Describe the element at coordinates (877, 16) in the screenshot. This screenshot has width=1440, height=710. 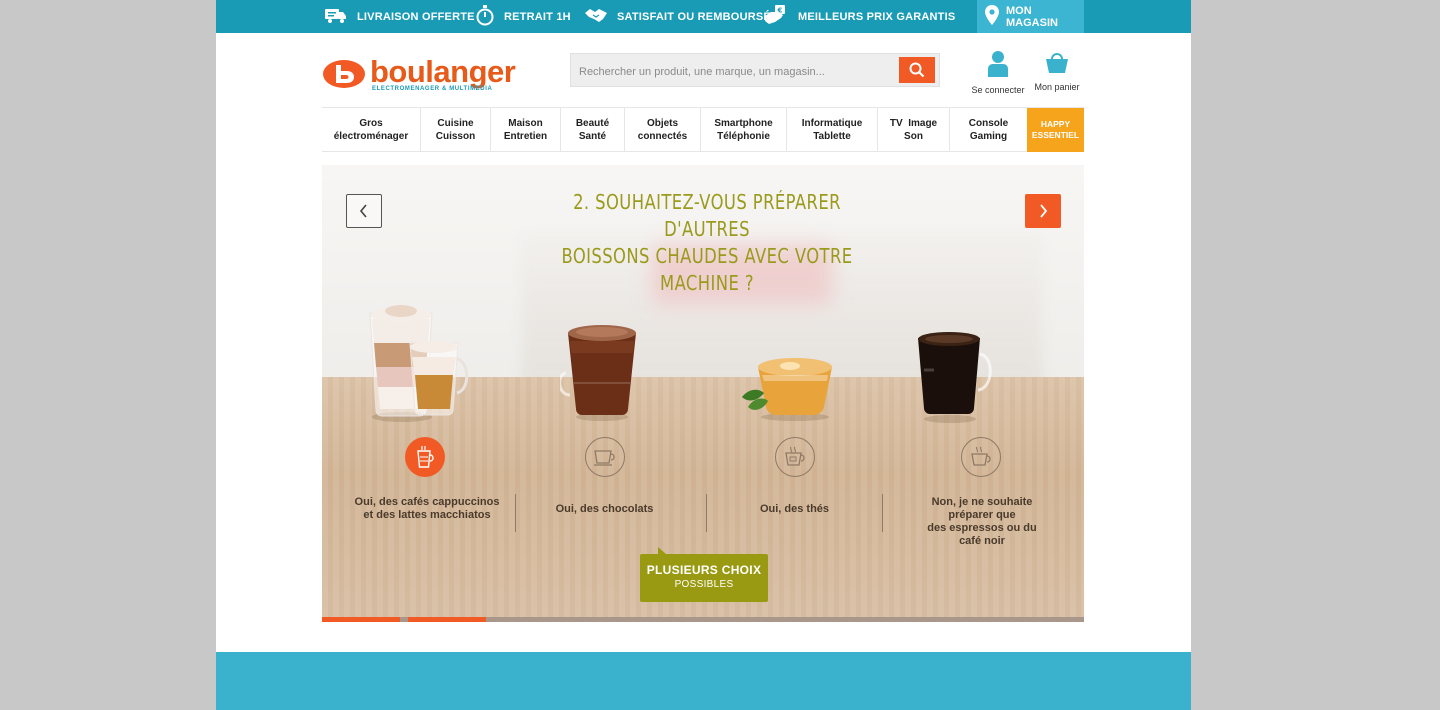
I see `perk-label: MEILLEURS PRIX GARANTIS` at that location.